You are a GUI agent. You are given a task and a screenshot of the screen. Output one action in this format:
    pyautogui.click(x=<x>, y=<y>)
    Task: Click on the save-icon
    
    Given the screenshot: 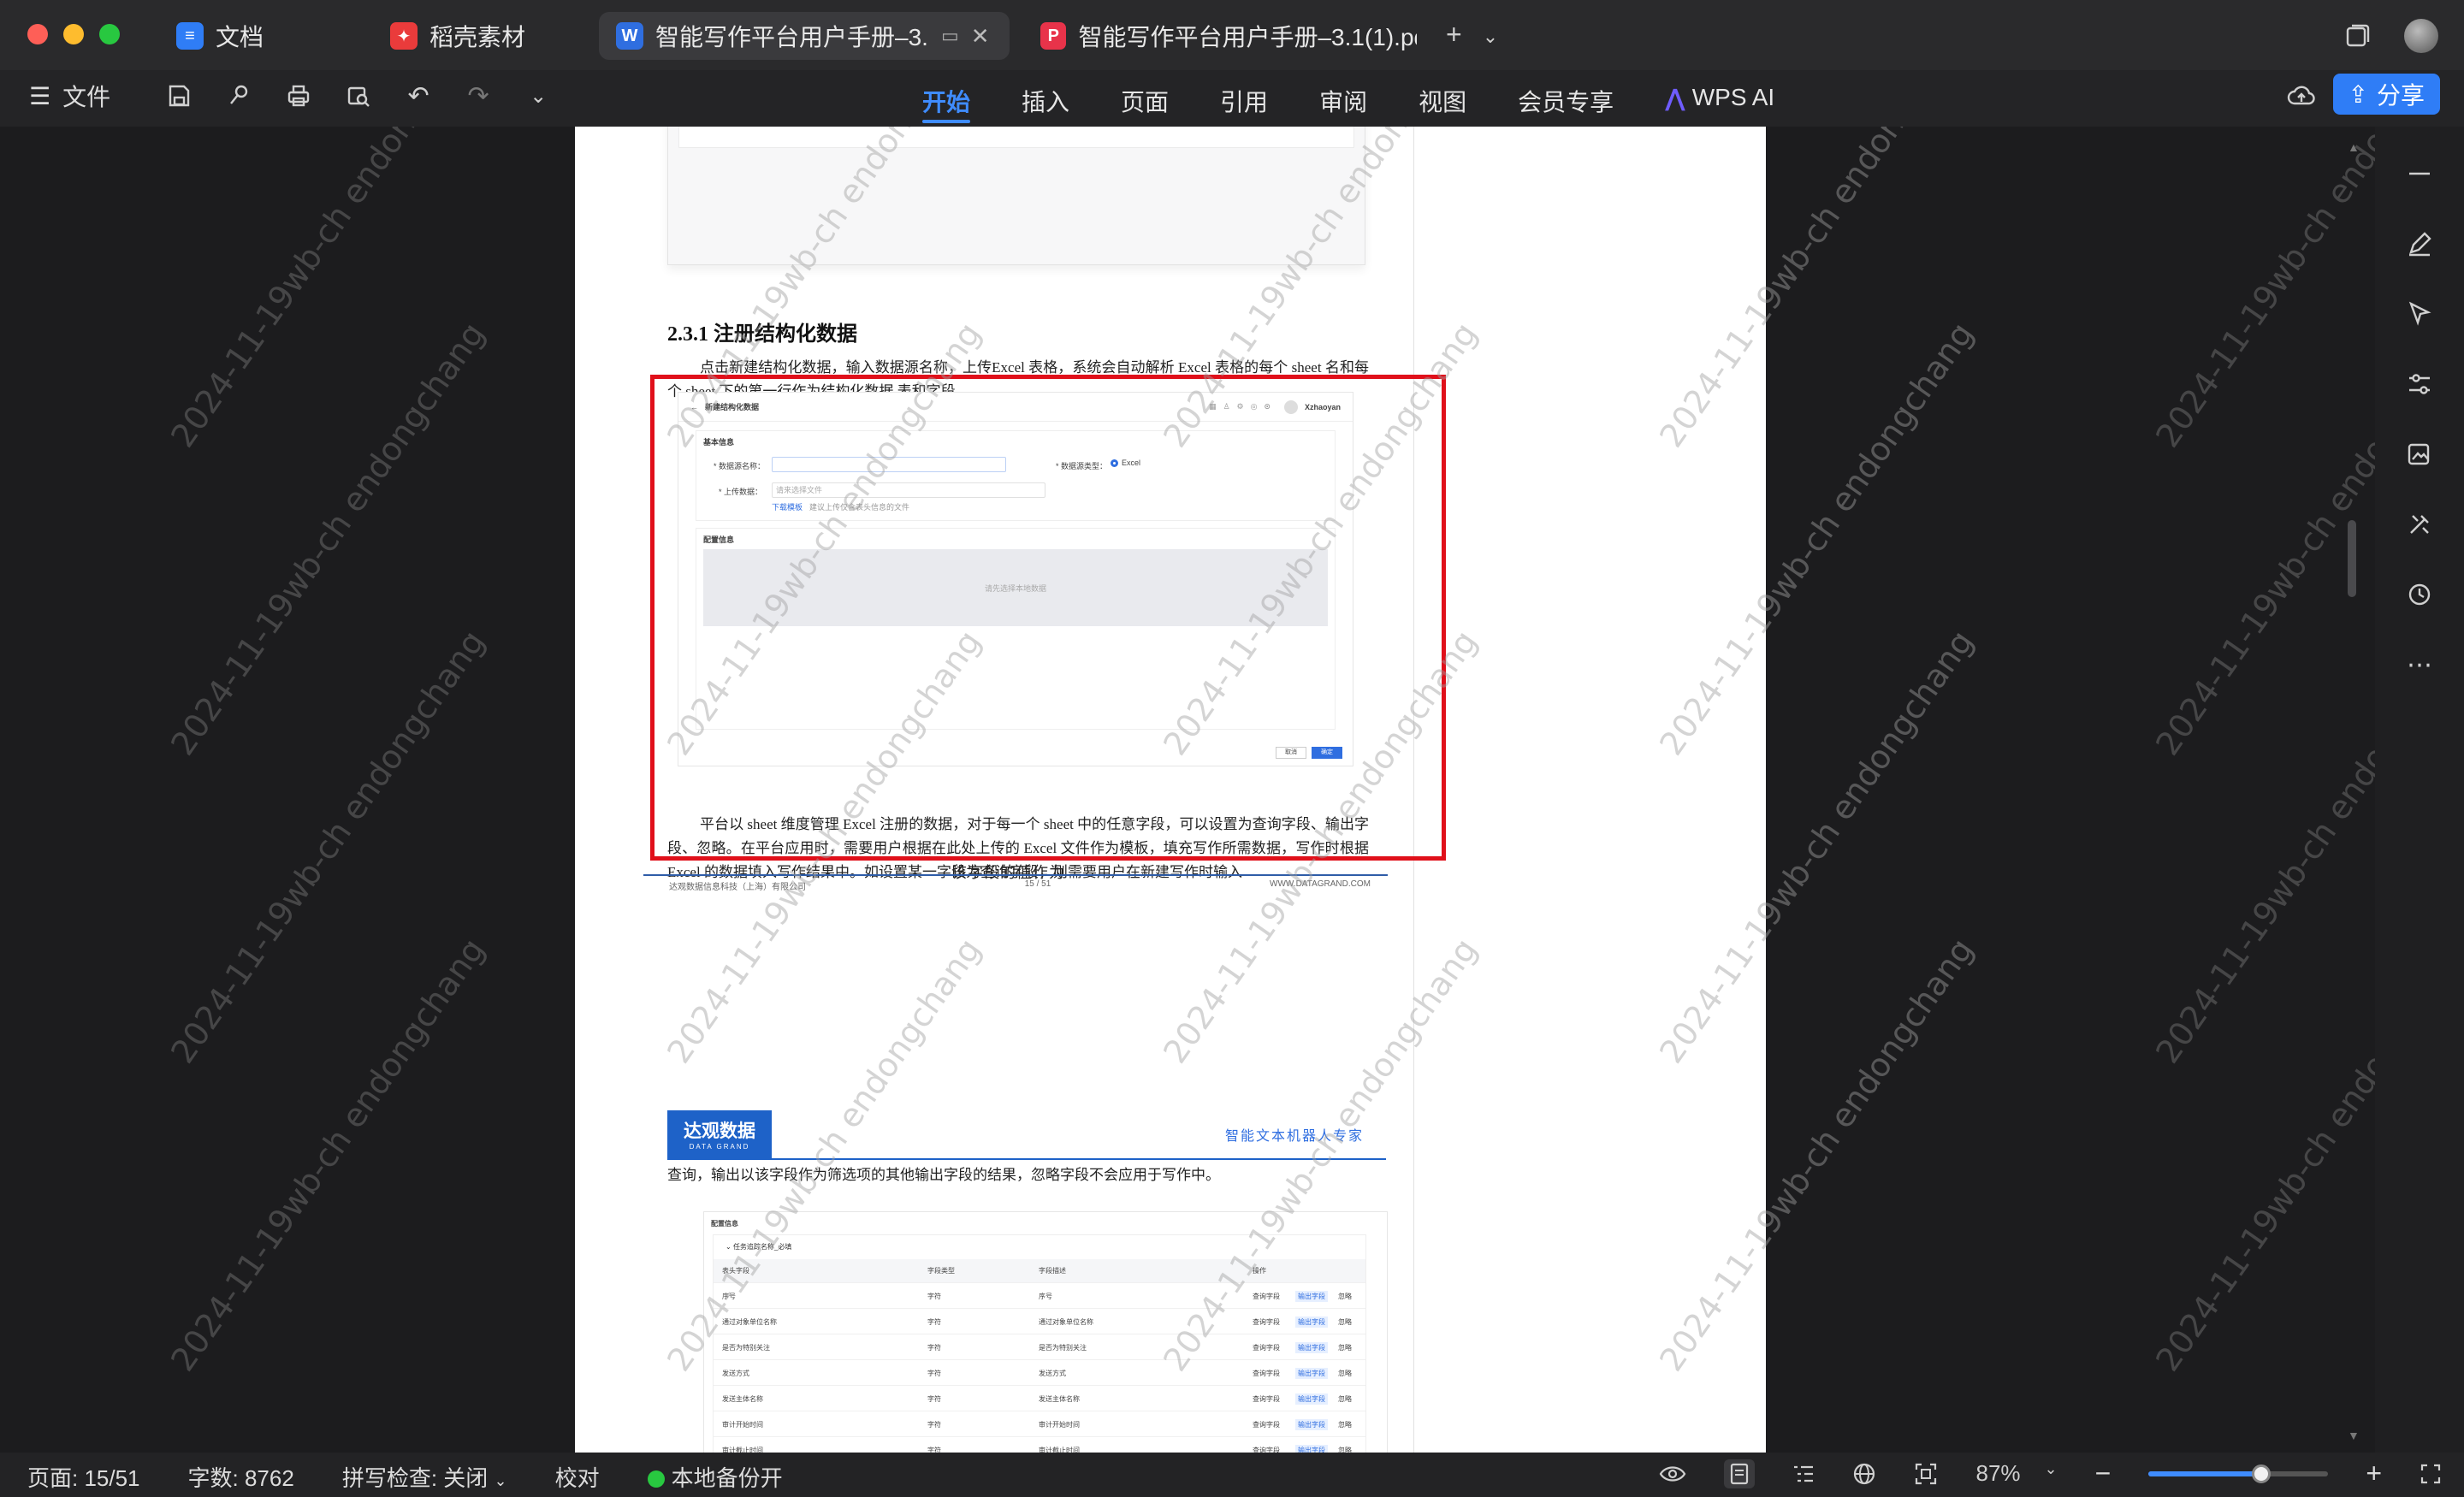 What is the action you would take?
    pyautogui.click(x=179, y=96)
    